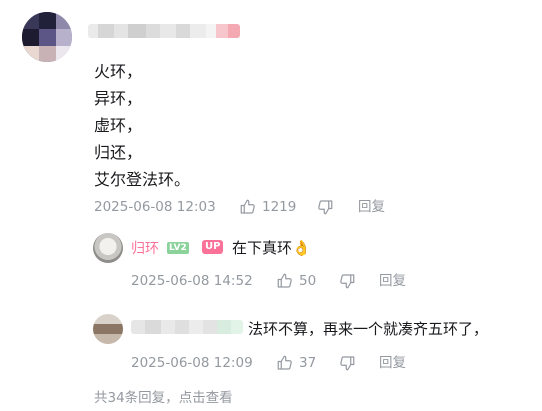  Describe the element at coordinates (213, 247) in the screenshot. I see `up-badge: UP` at that location.